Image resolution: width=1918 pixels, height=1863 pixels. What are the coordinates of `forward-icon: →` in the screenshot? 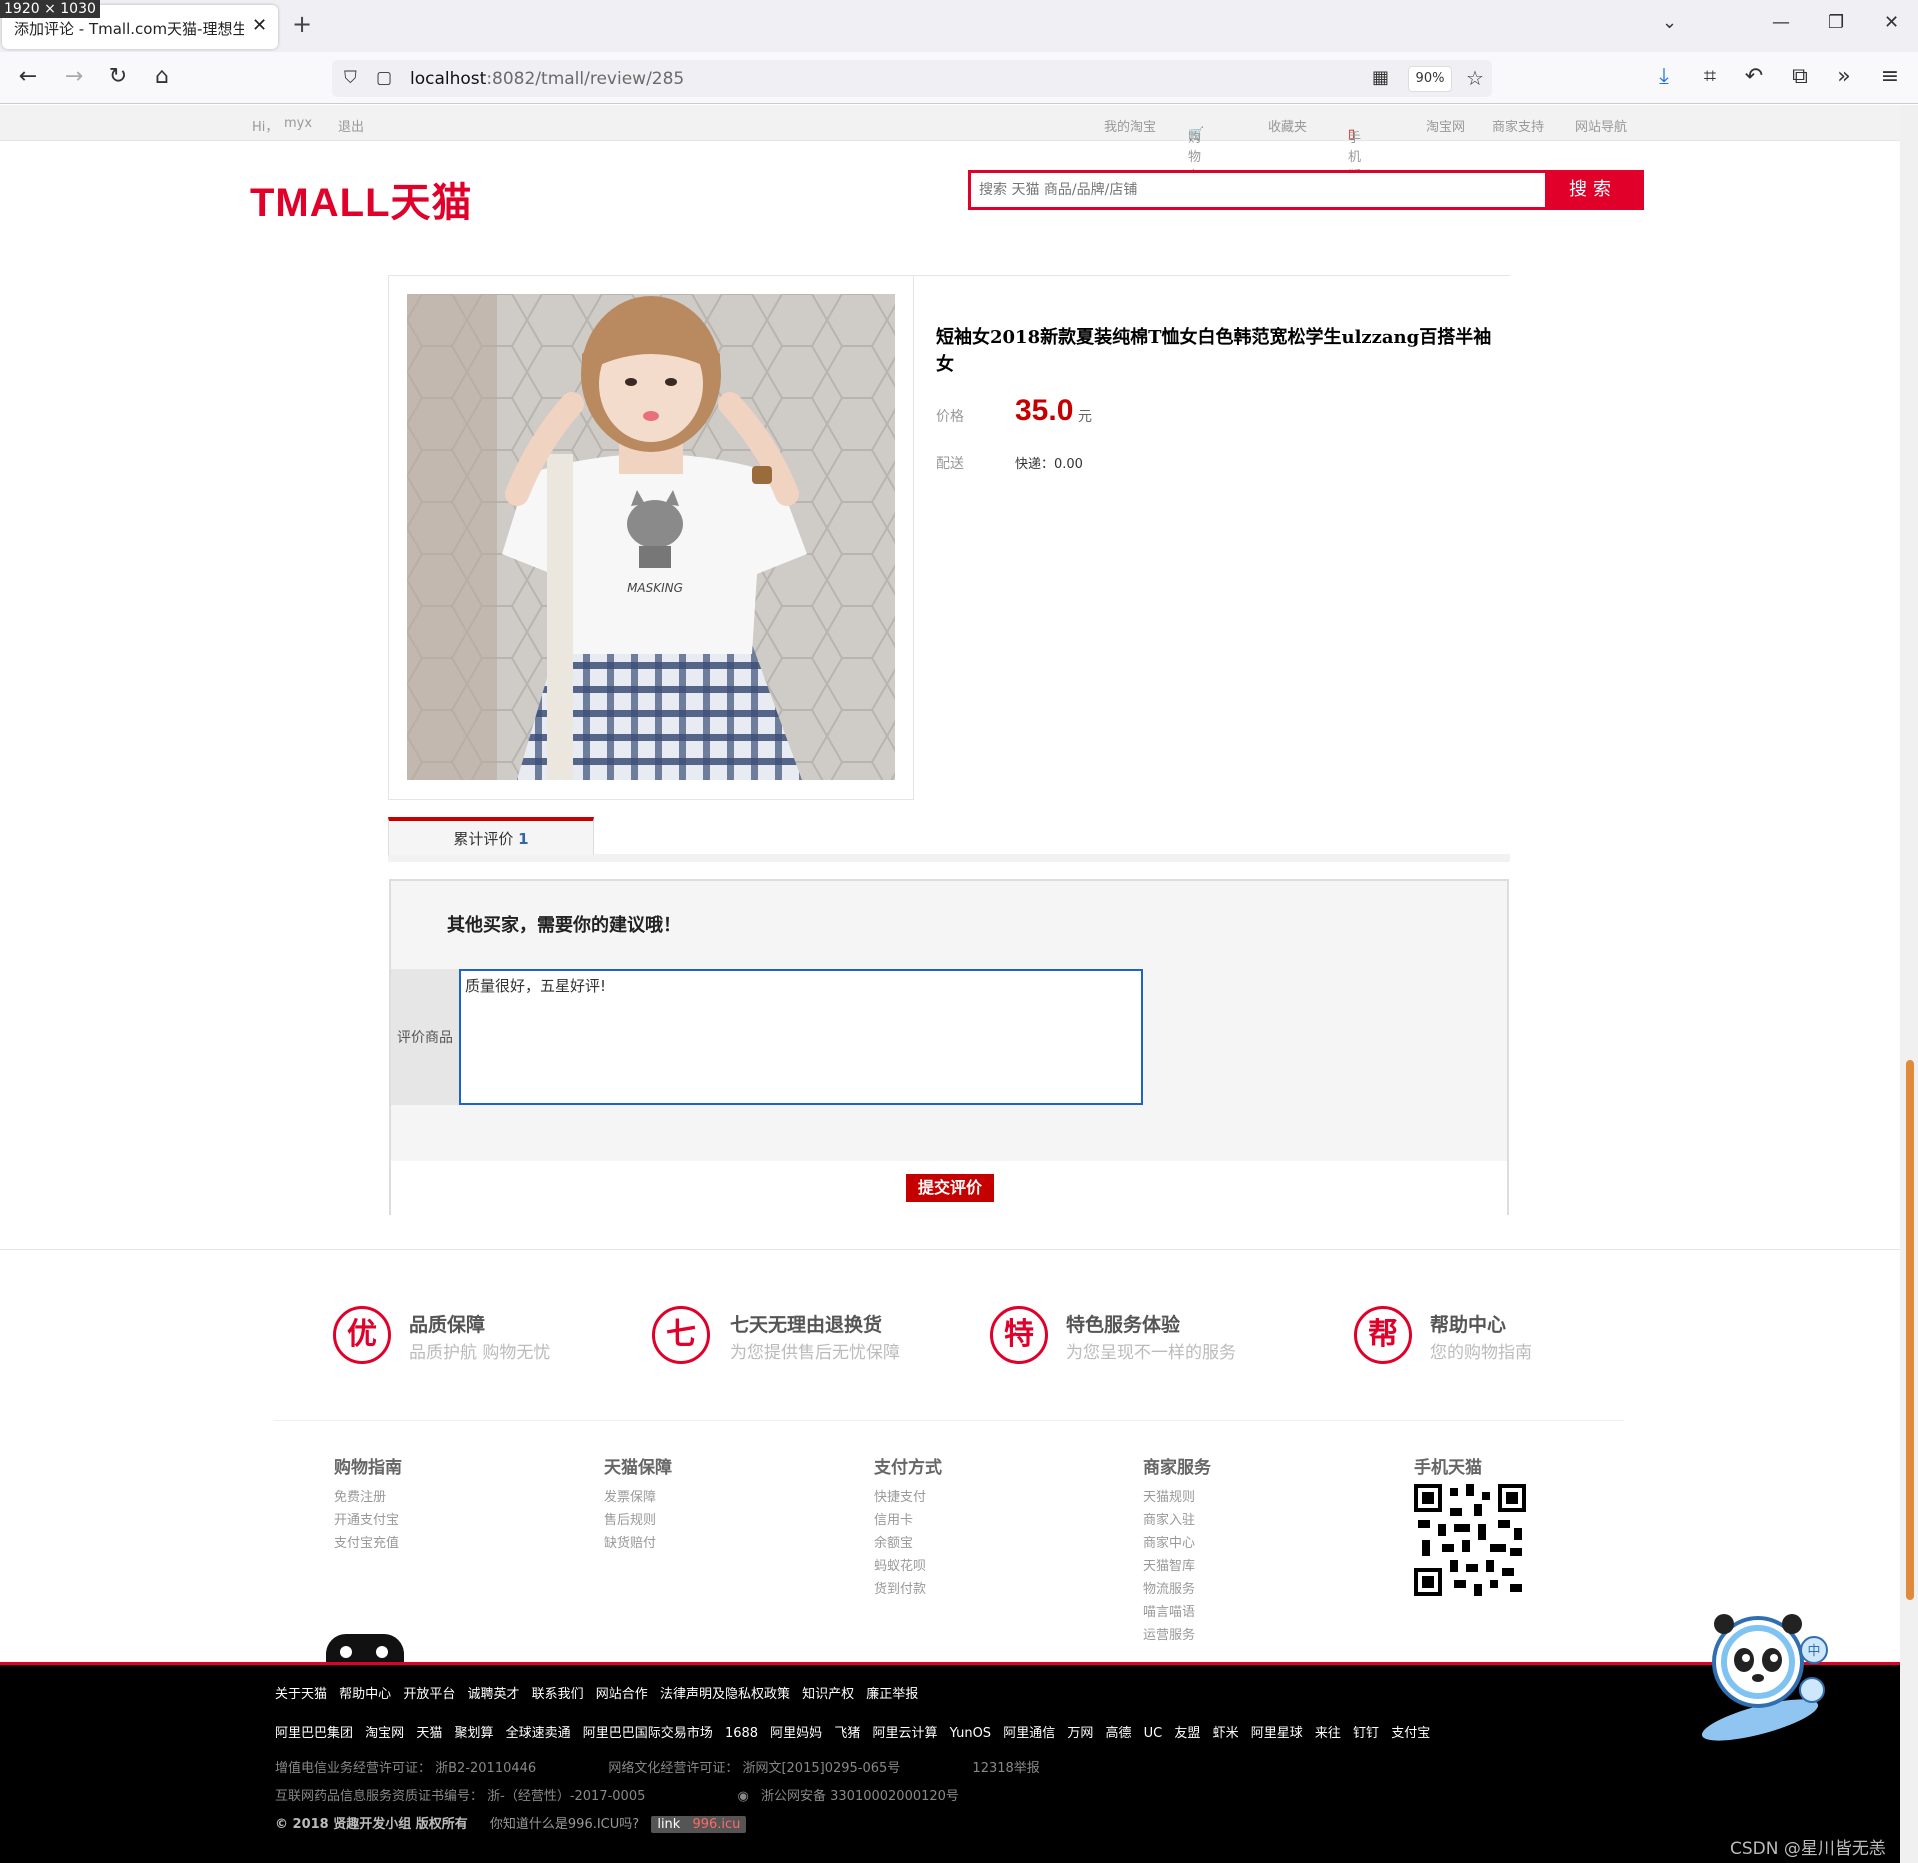 It's located at (74, 76).